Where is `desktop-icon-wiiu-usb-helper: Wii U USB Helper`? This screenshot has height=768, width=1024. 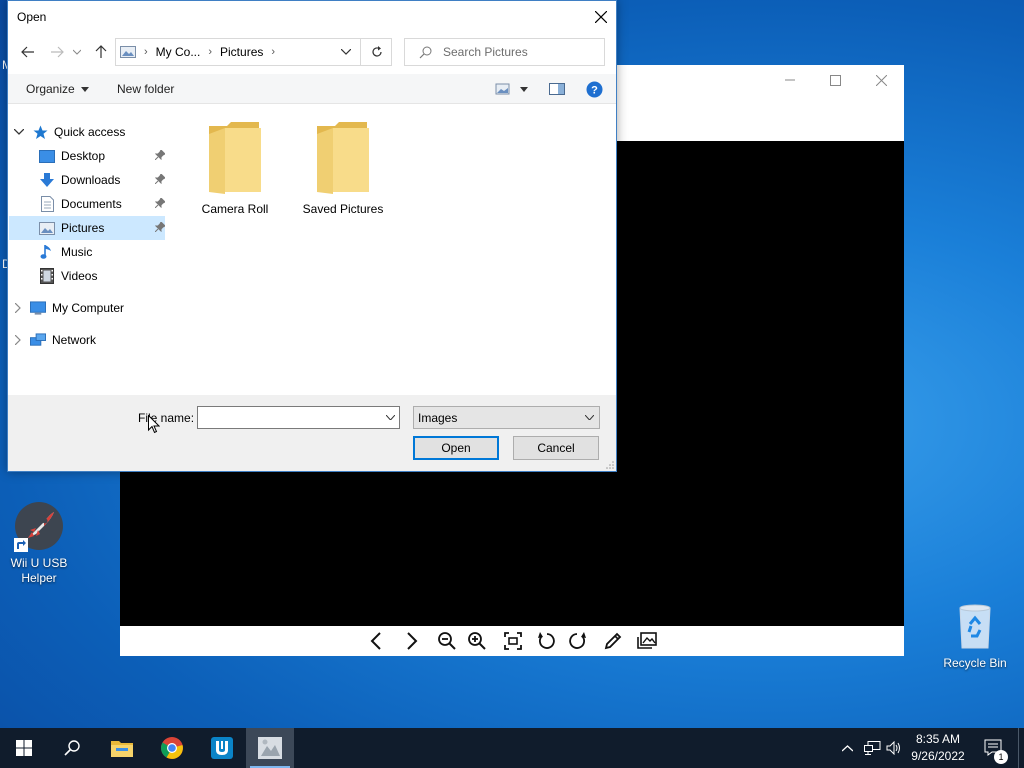 desktop-icon-wiiu-usb-helper: Wii U USB Helper is located at coordinates (39, 544).